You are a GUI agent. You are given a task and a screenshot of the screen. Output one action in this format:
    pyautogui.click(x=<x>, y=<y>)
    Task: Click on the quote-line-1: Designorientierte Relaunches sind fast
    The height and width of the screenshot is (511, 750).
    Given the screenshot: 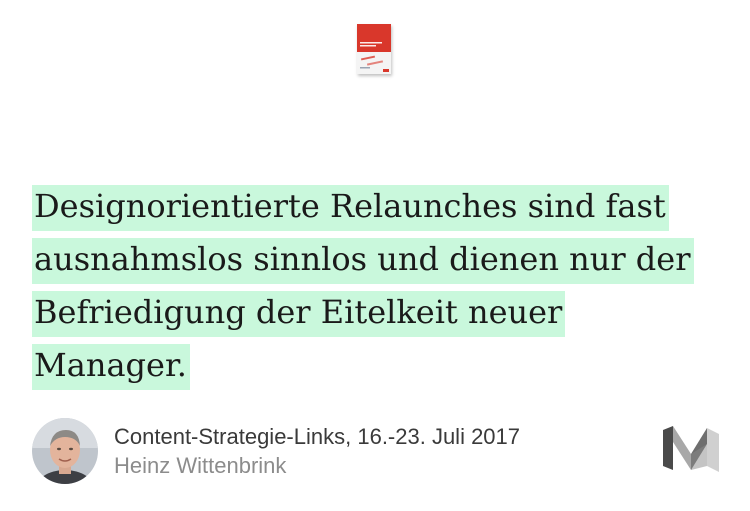 What is the action you would take?
    pyautogui.click(x=377, y=206)
    